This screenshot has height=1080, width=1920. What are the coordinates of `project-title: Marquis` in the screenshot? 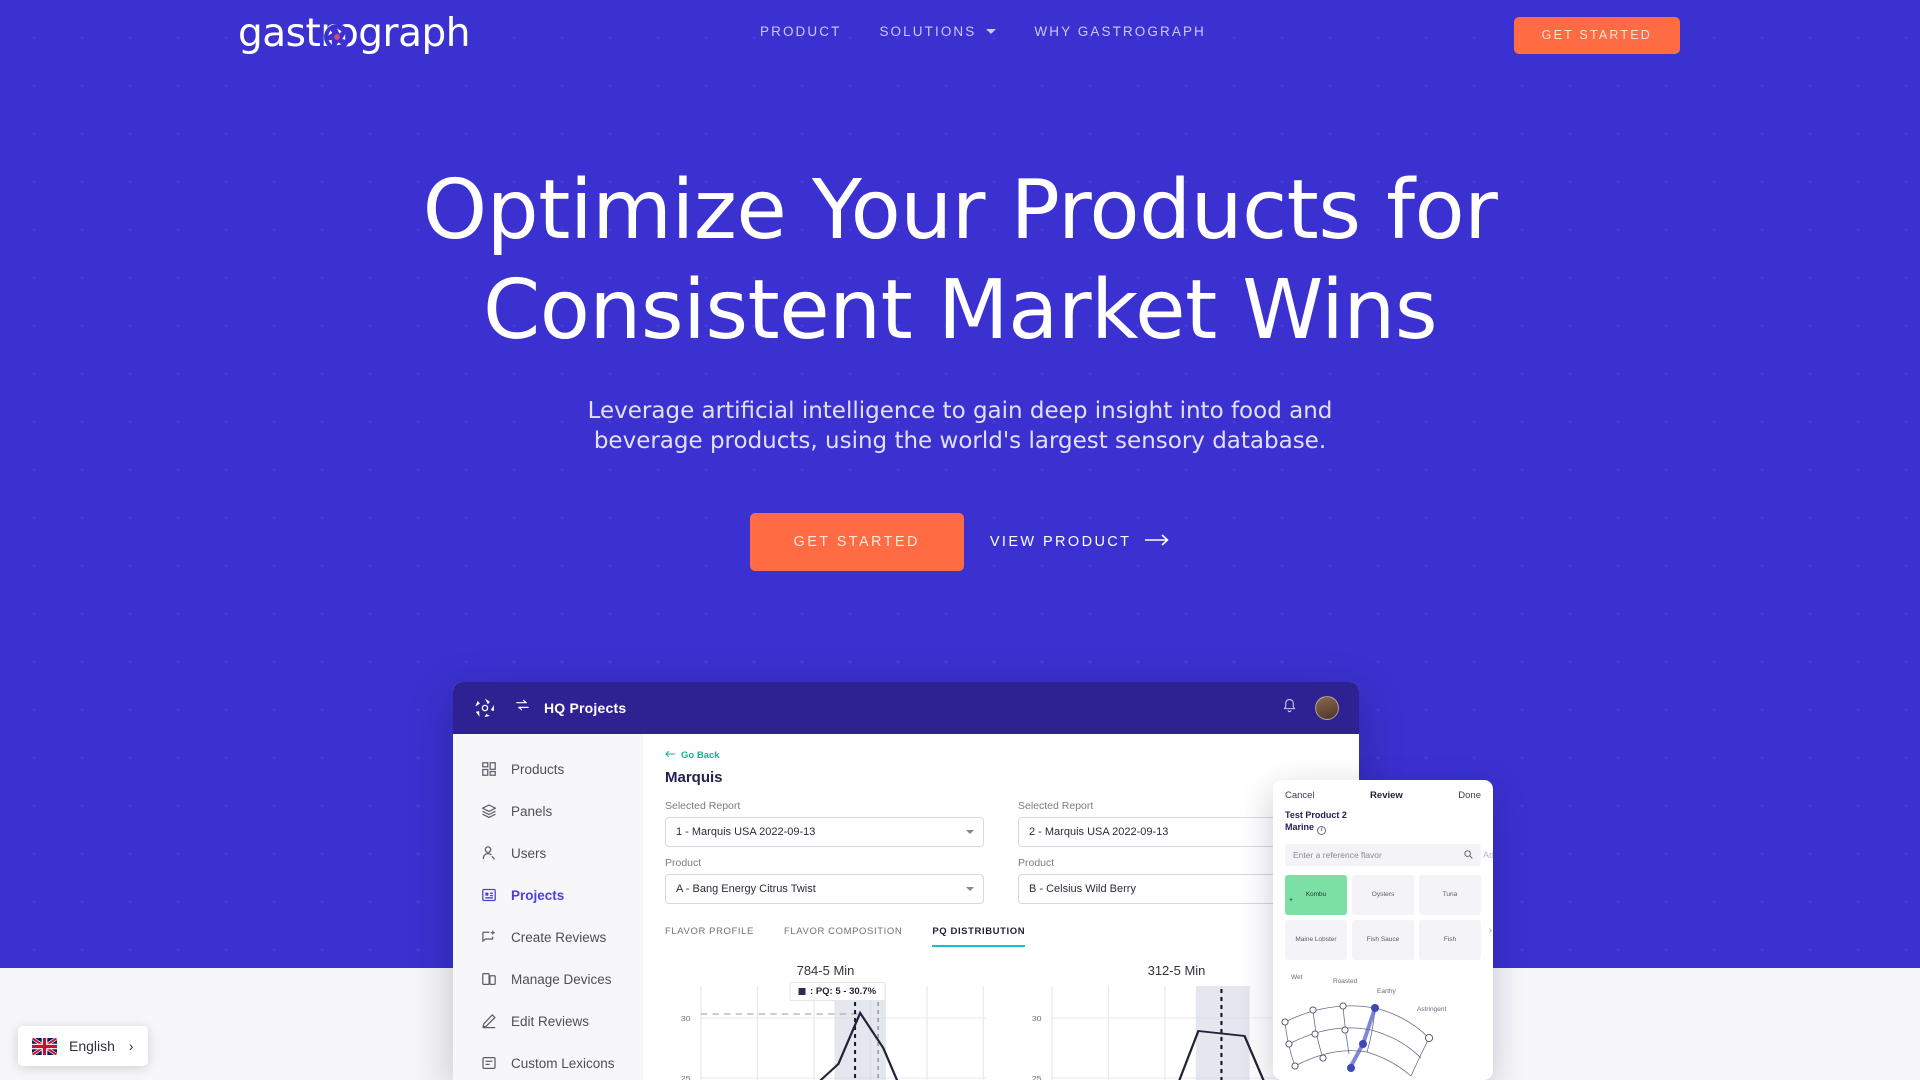 It's located at (694, 777).